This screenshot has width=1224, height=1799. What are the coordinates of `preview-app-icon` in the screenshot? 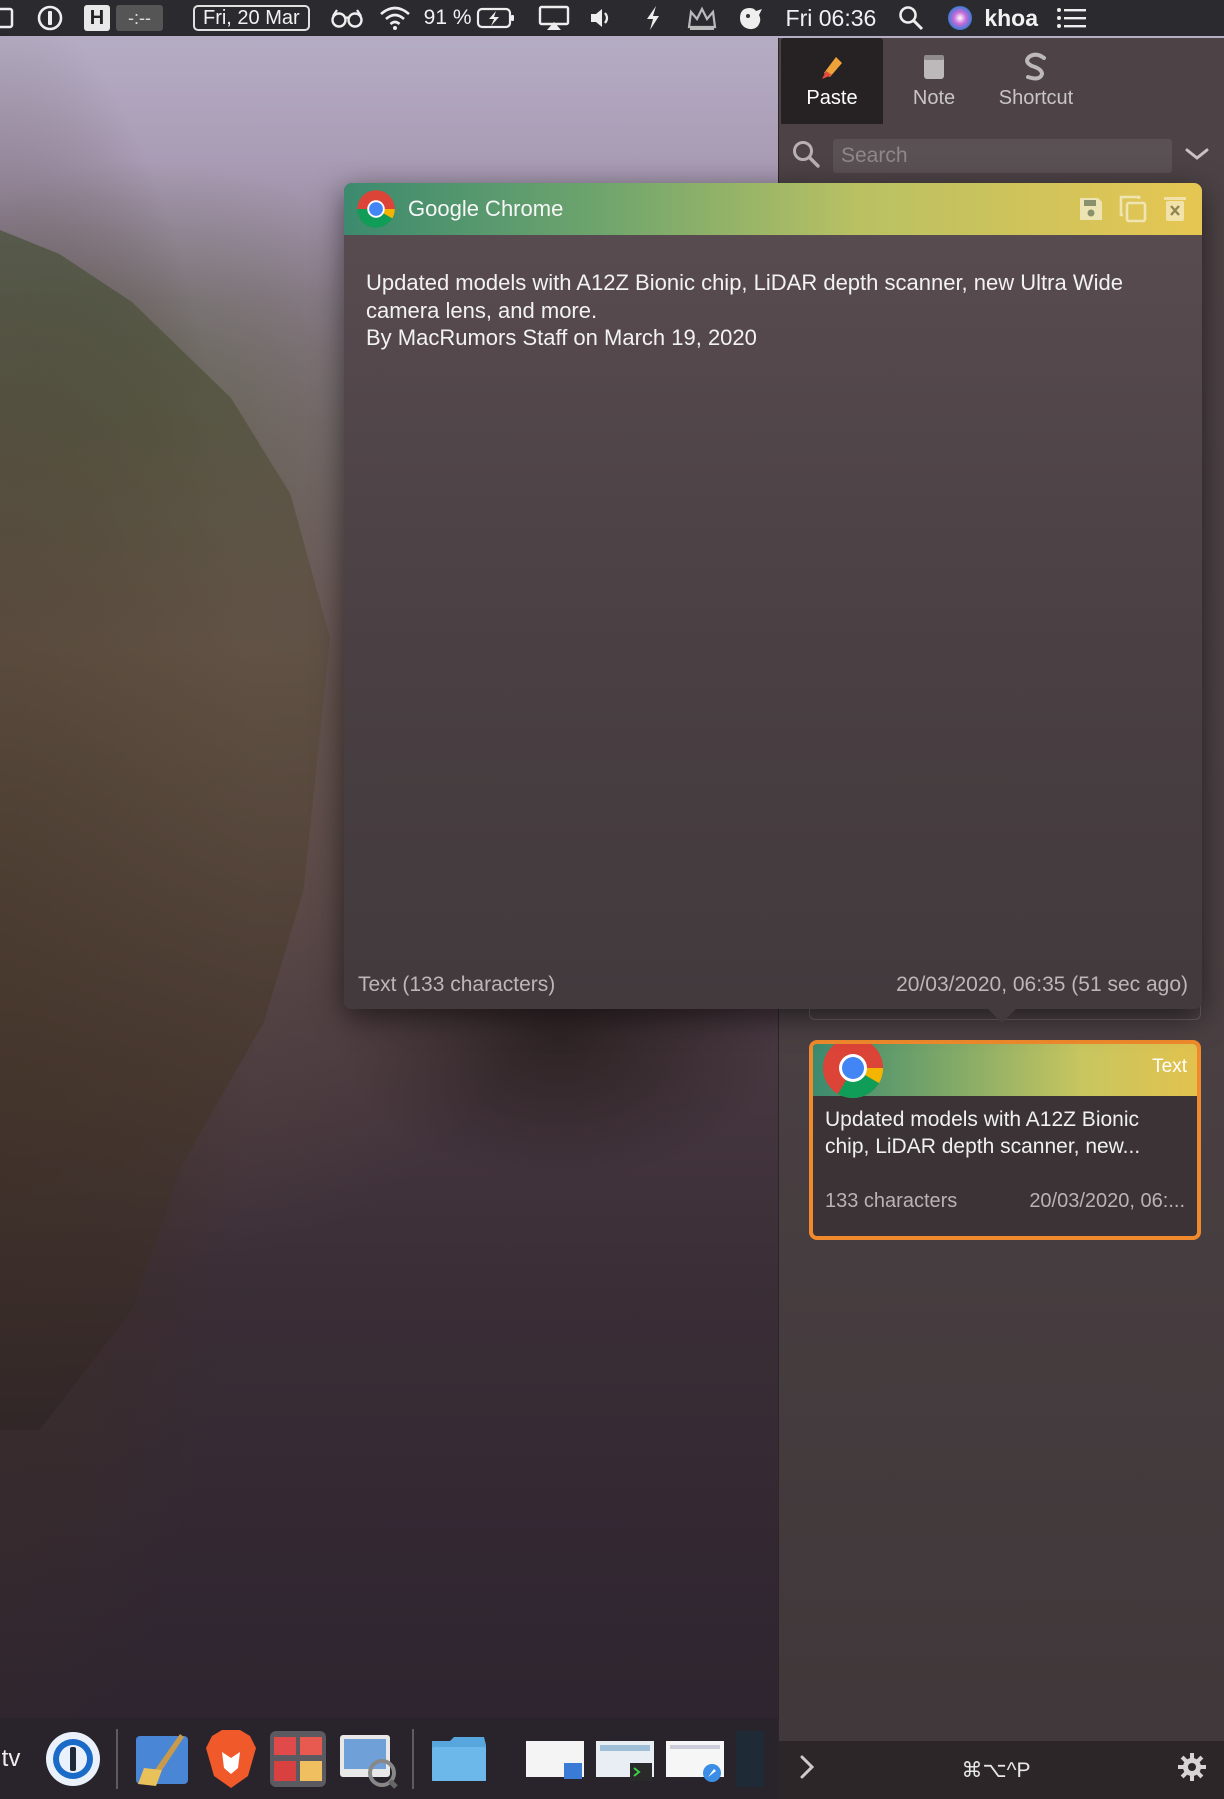 It's located at (369, 1761).